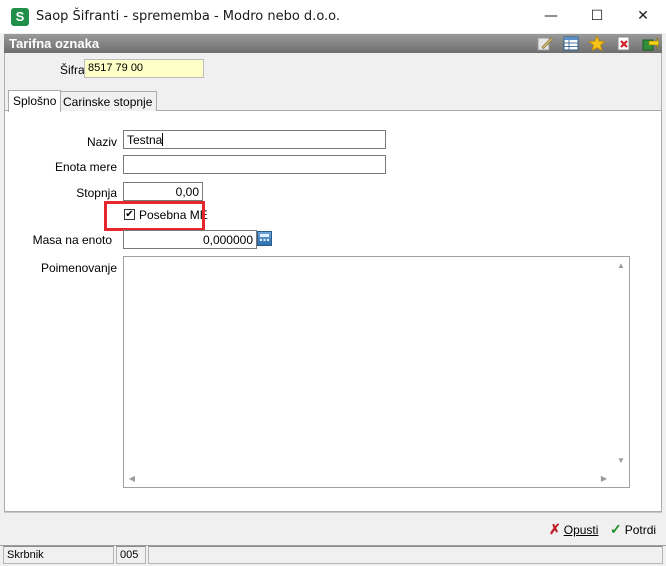  I want to click on masa-na-enoto-label: Masa na enoto, so click(72, 240).